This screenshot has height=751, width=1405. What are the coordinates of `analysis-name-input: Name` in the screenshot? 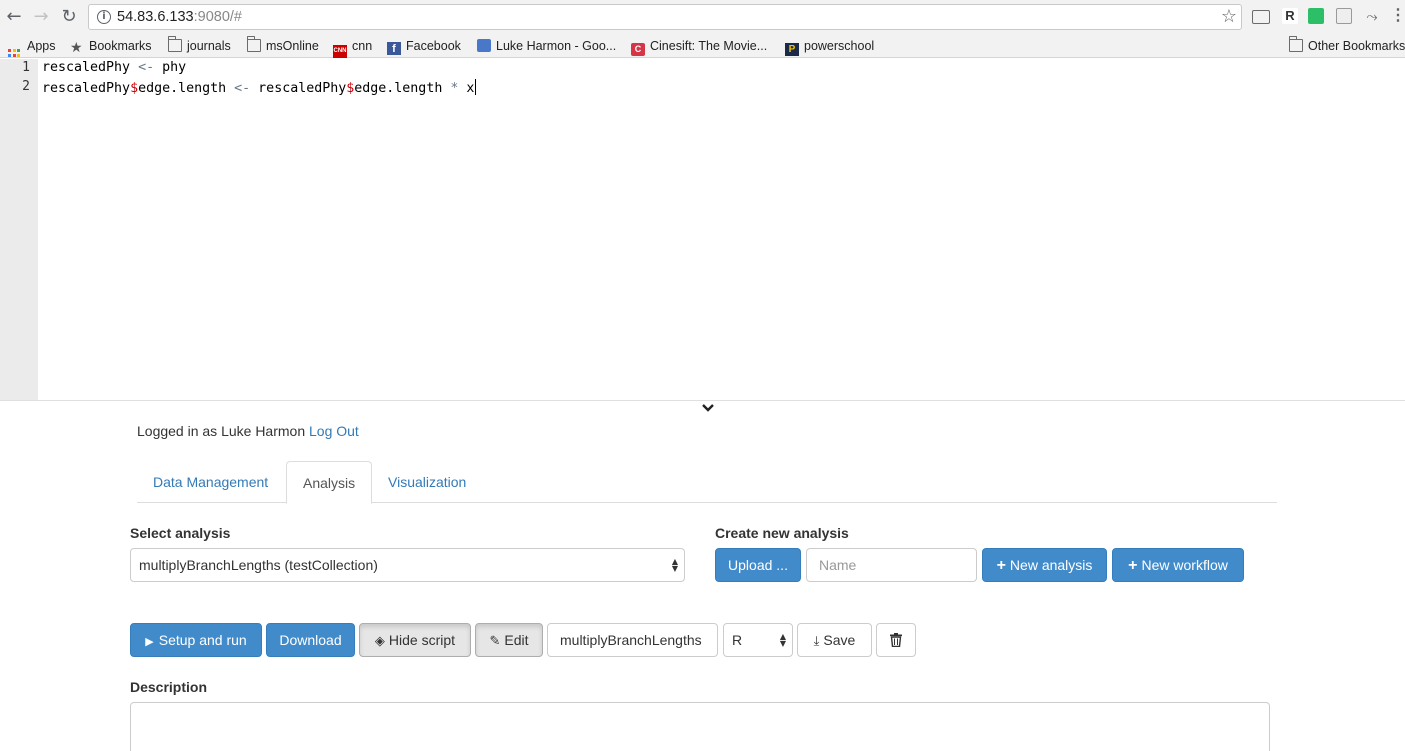 It's located at (891, 565).